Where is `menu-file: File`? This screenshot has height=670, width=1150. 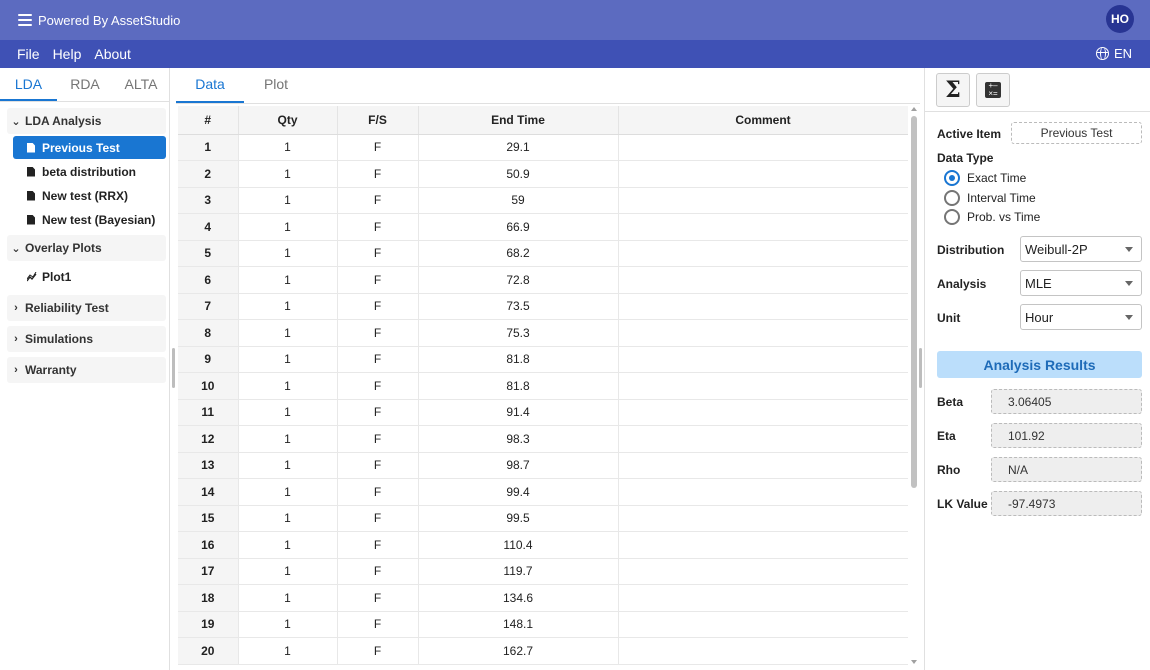 menu-file: File is located at coordinates (28, 54).